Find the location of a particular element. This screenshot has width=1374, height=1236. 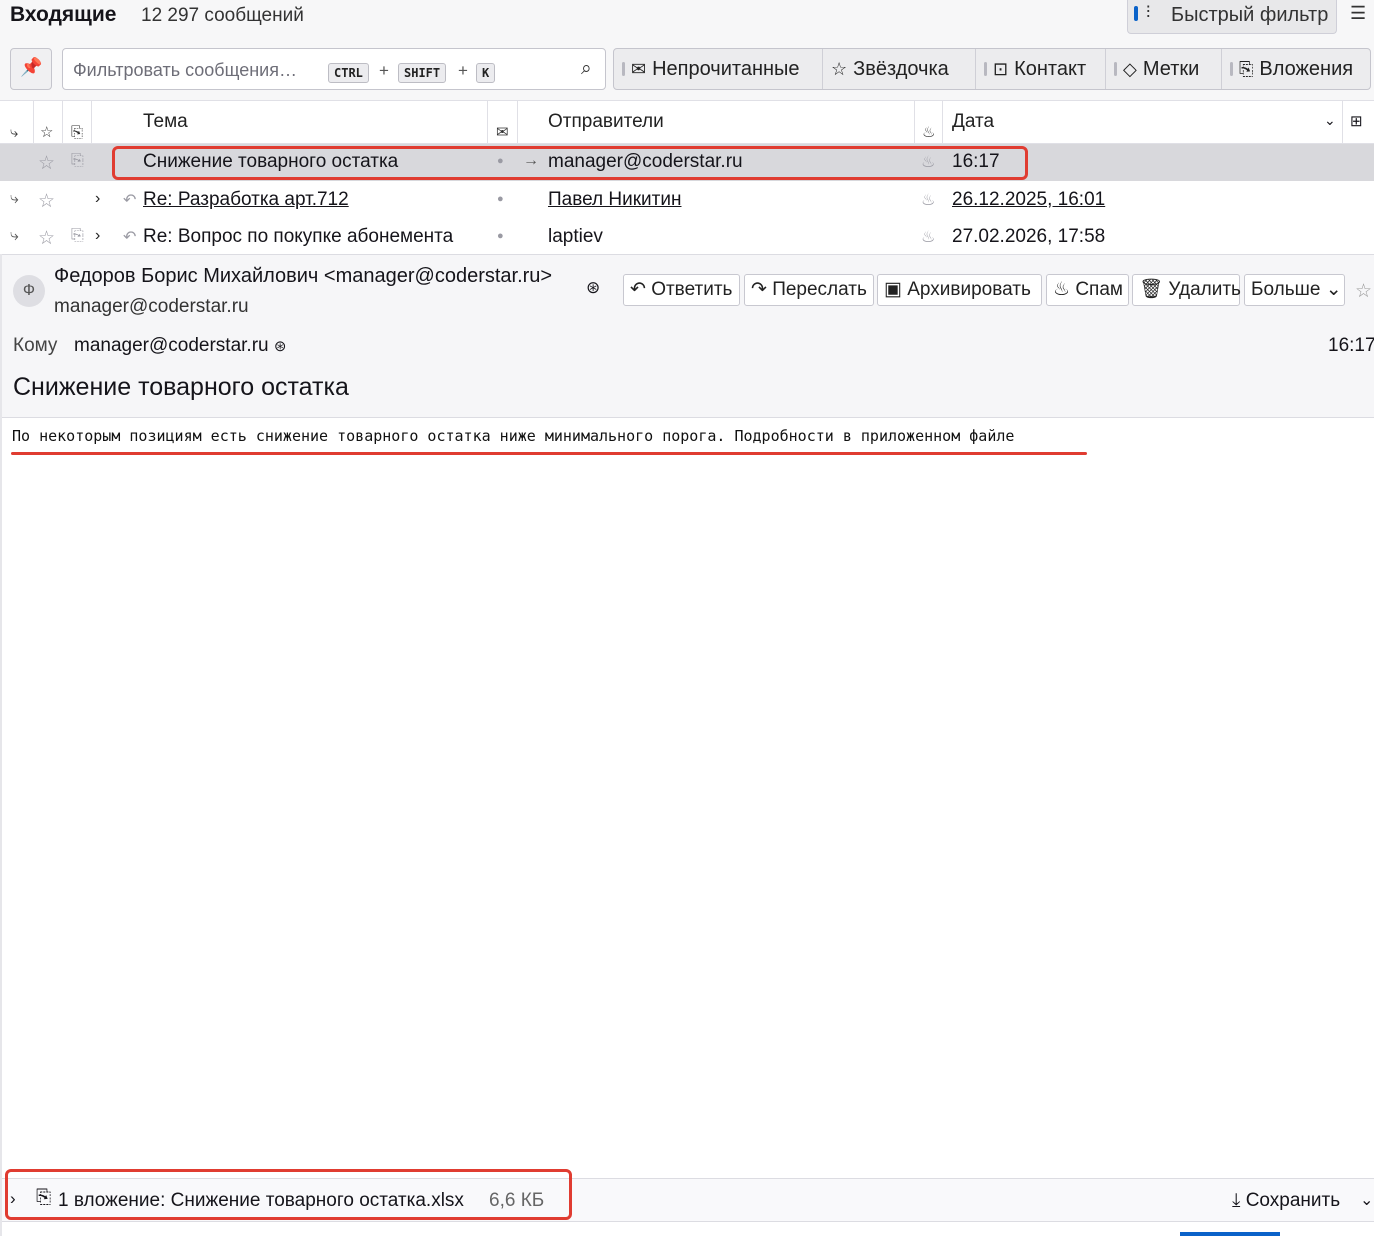

filter-contact-button: ⊡ Контакт is located at coordinates (1041, 69).